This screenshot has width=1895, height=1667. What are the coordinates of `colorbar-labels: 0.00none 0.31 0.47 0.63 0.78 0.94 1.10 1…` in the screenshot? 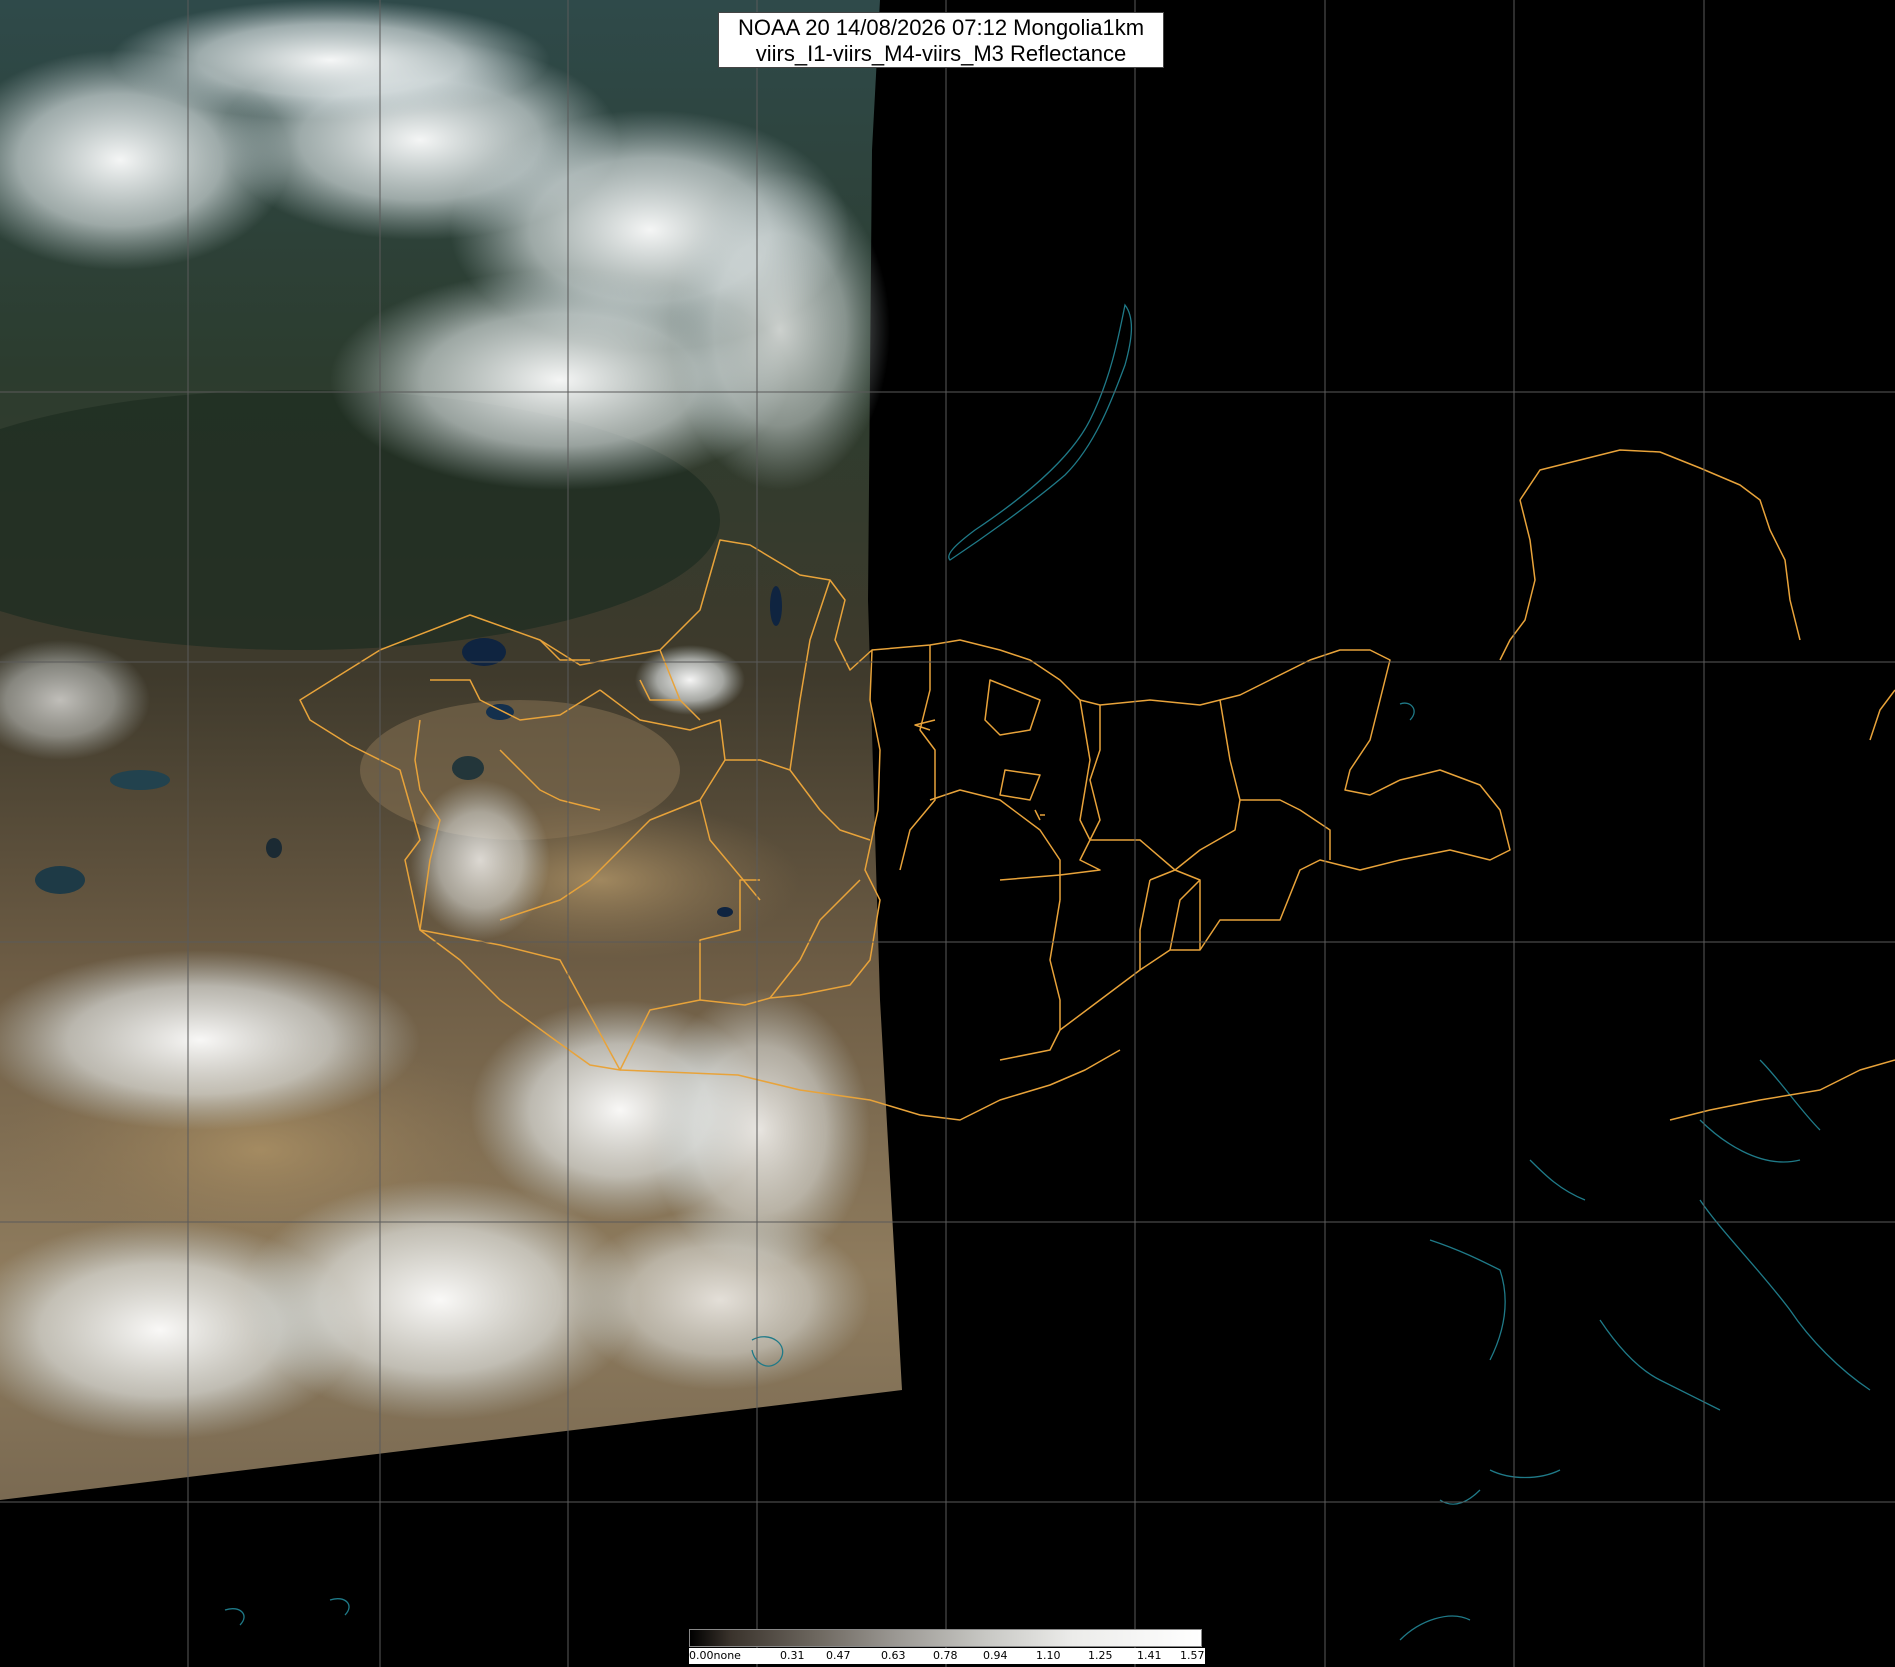 It's located at (947, 1656).